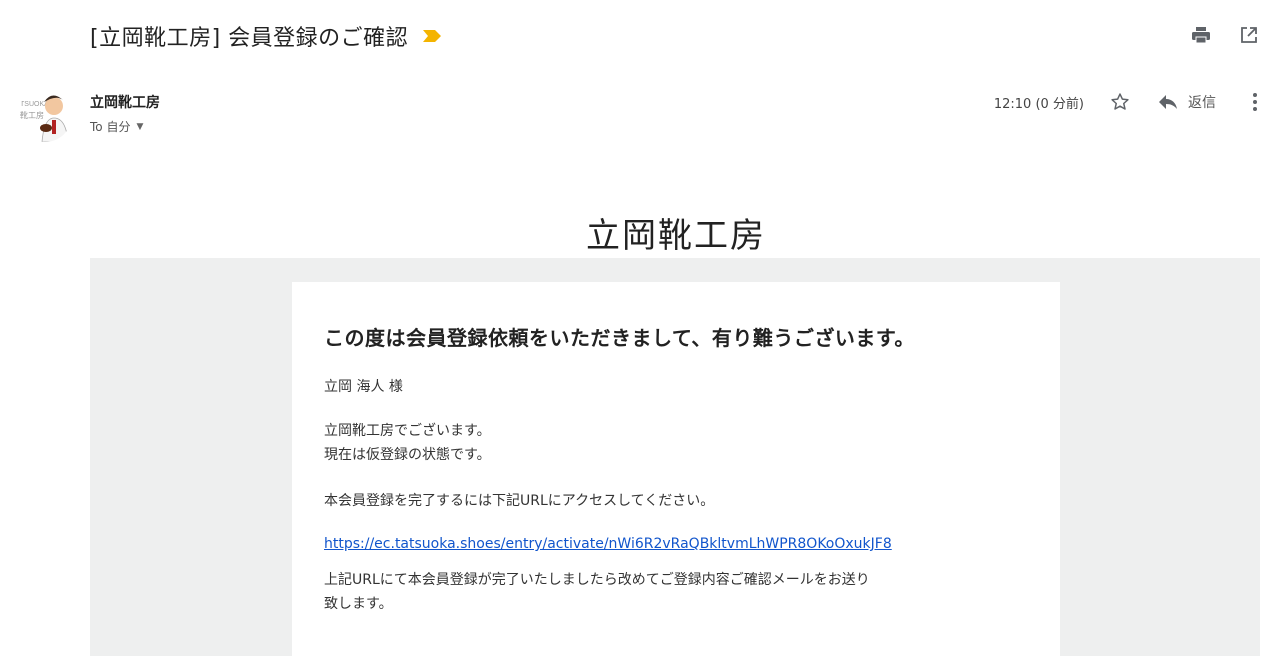  Describe the element at coordinates (1249, 35) in the screenshot. I see `open-in-new-window-icon` at that location.